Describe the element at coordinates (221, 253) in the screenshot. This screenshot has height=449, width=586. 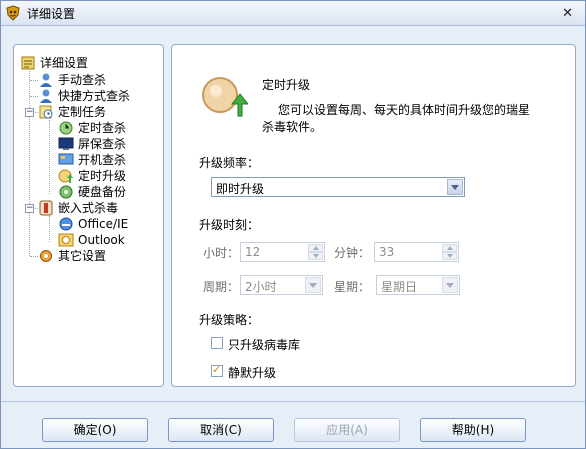
I see `hour-label: 小时：` at that location.